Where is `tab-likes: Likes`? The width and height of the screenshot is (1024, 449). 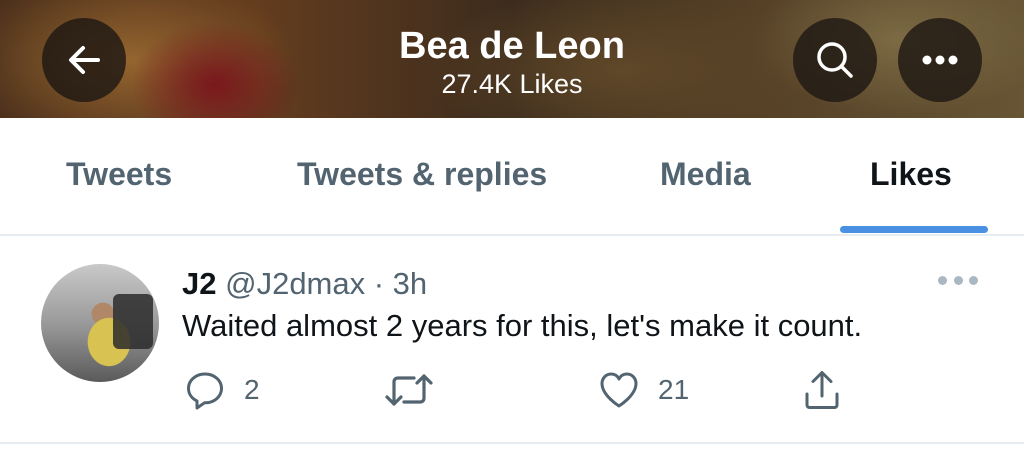 tab-likes: Likes is located at coordinates (911, 174).